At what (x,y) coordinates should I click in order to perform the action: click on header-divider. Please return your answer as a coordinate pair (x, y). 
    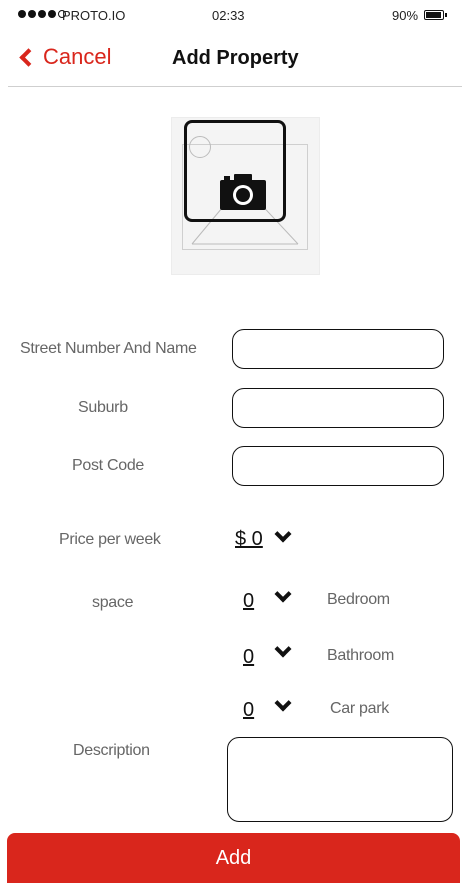
    Looking at the image, I should click on (235, 86).